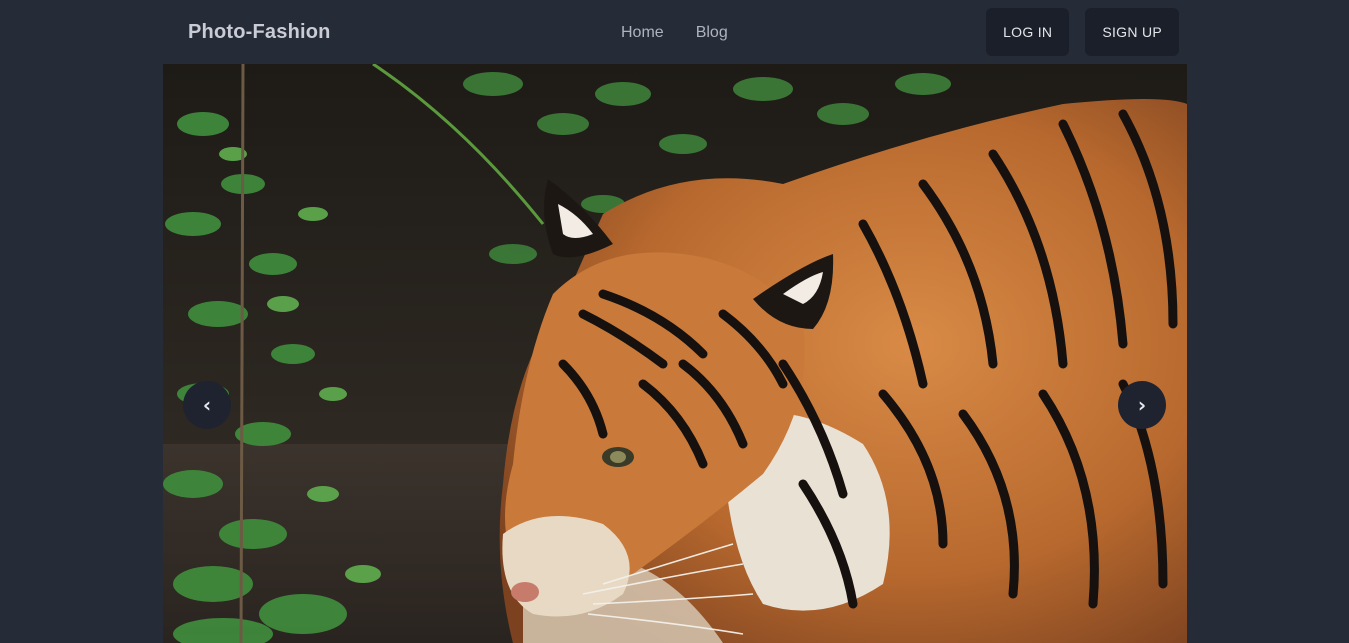 The width and height of the screenshot is (1349, 643). I want to click on nav-link-blog: Blog, so click(712, 33).